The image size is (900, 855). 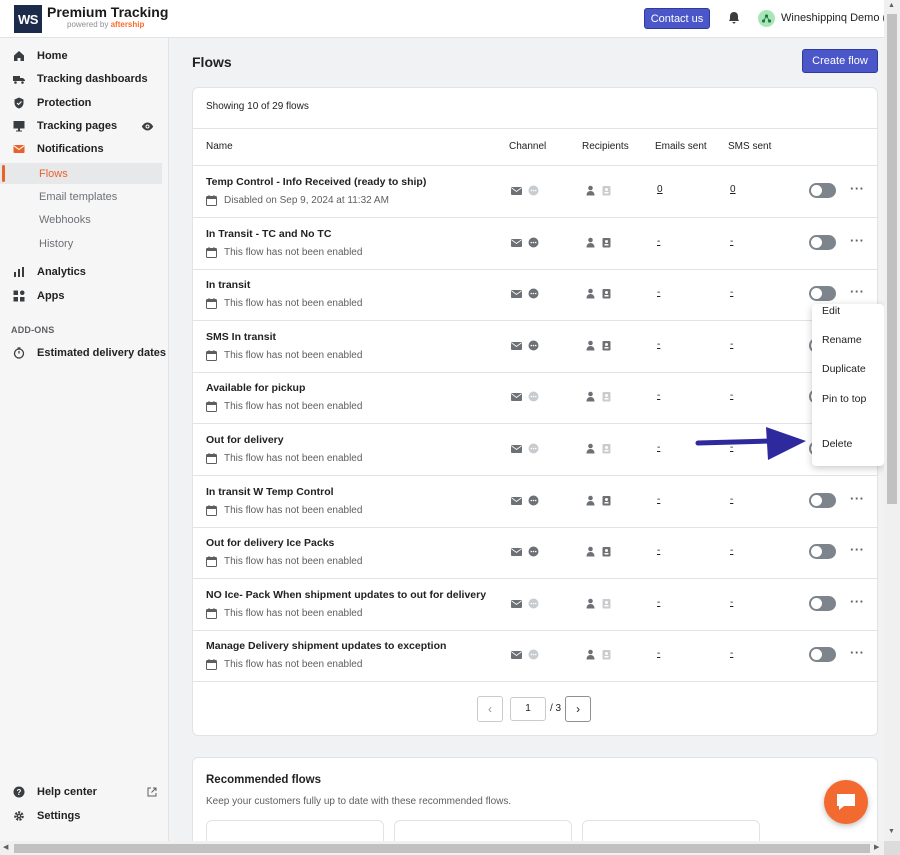 I want to click on flow-name: Out for delivery, so click(x=245, y=440).